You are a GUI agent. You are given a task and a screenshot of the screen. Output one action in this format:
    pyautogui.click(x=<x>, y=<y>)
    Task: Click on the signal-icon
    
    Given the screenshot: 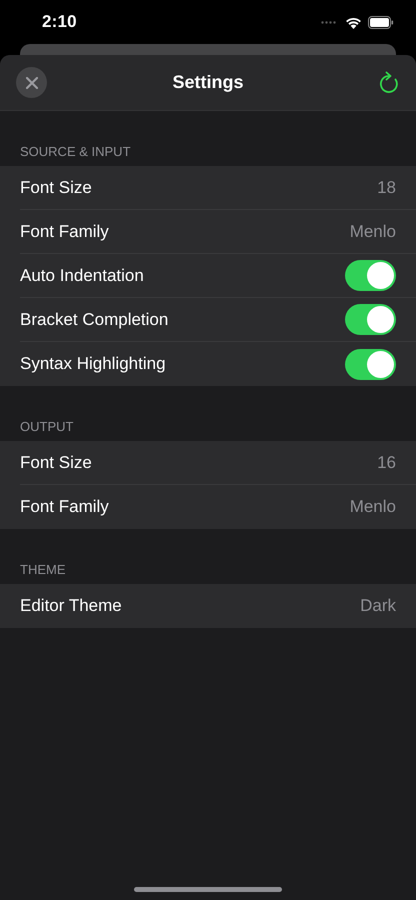 What is the action you would take?
    pyautogui.click(x=329, y=22)
    